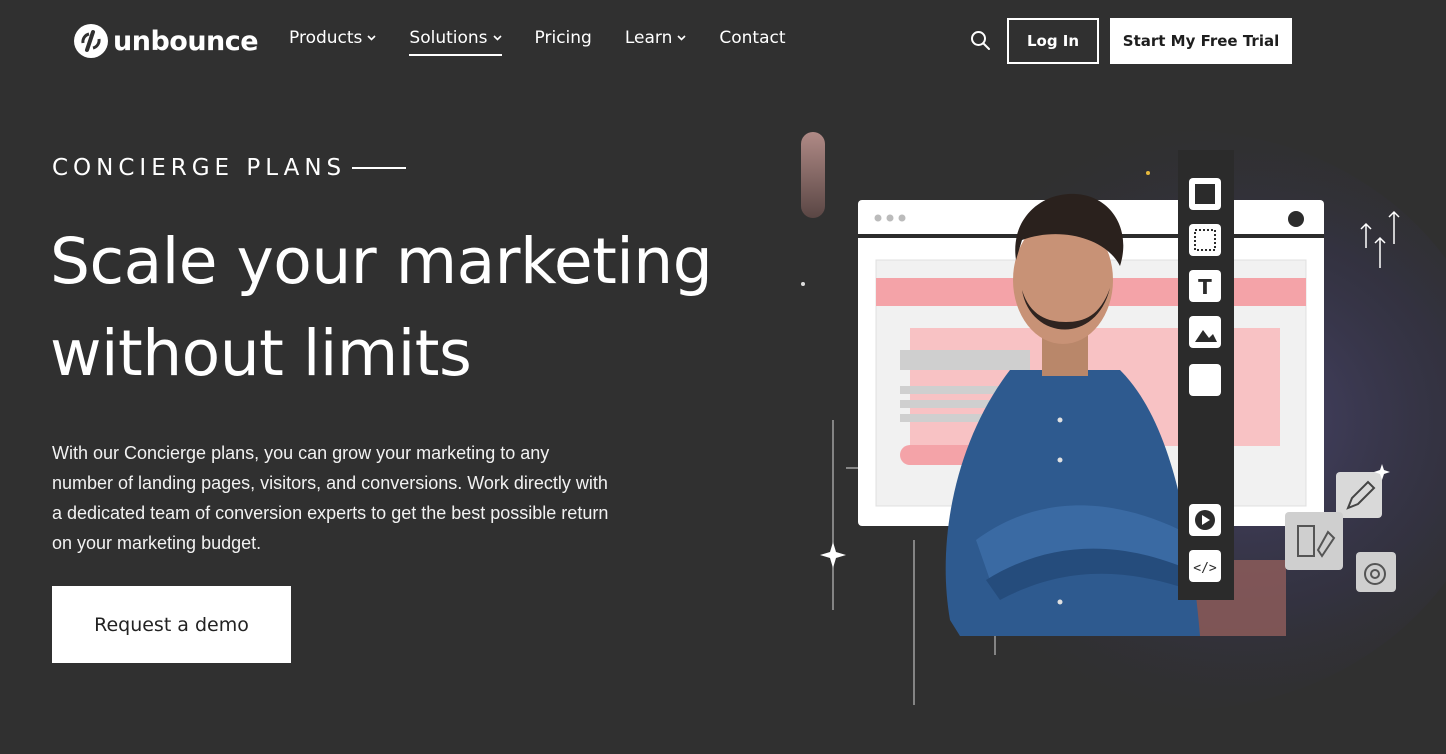 The height and width of the screenshot is (754, 1446). Describe the element at coordinates (1148, 173) in the screenshot. I see `decor-dot-yellow` at that location.